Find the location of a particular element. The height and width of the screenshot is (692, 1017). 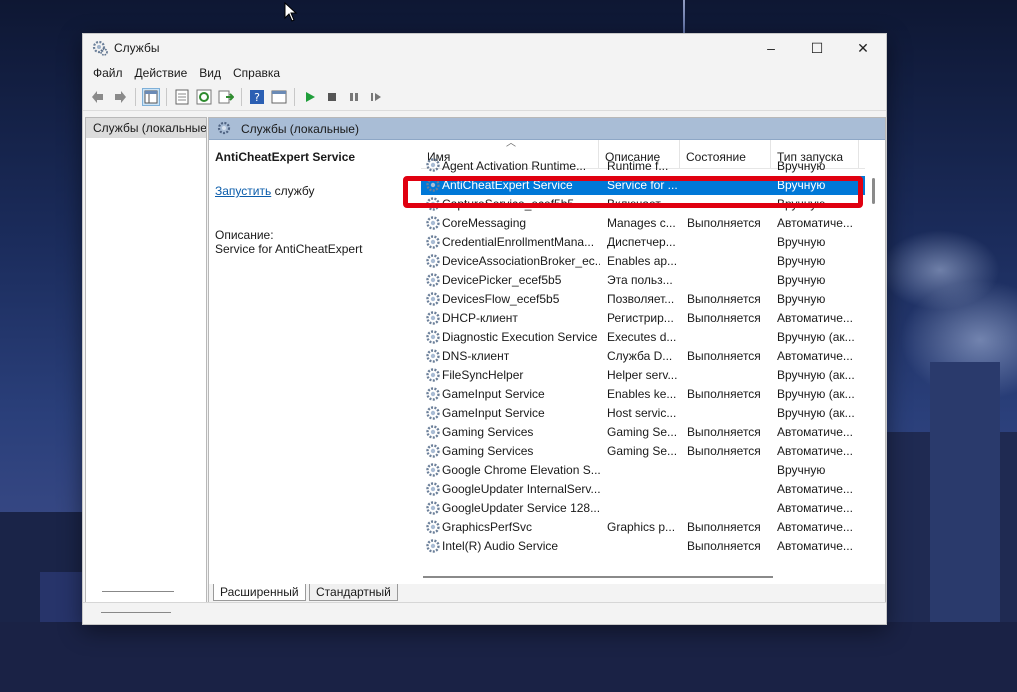

stop-icon is located at coordinates (332, 97).